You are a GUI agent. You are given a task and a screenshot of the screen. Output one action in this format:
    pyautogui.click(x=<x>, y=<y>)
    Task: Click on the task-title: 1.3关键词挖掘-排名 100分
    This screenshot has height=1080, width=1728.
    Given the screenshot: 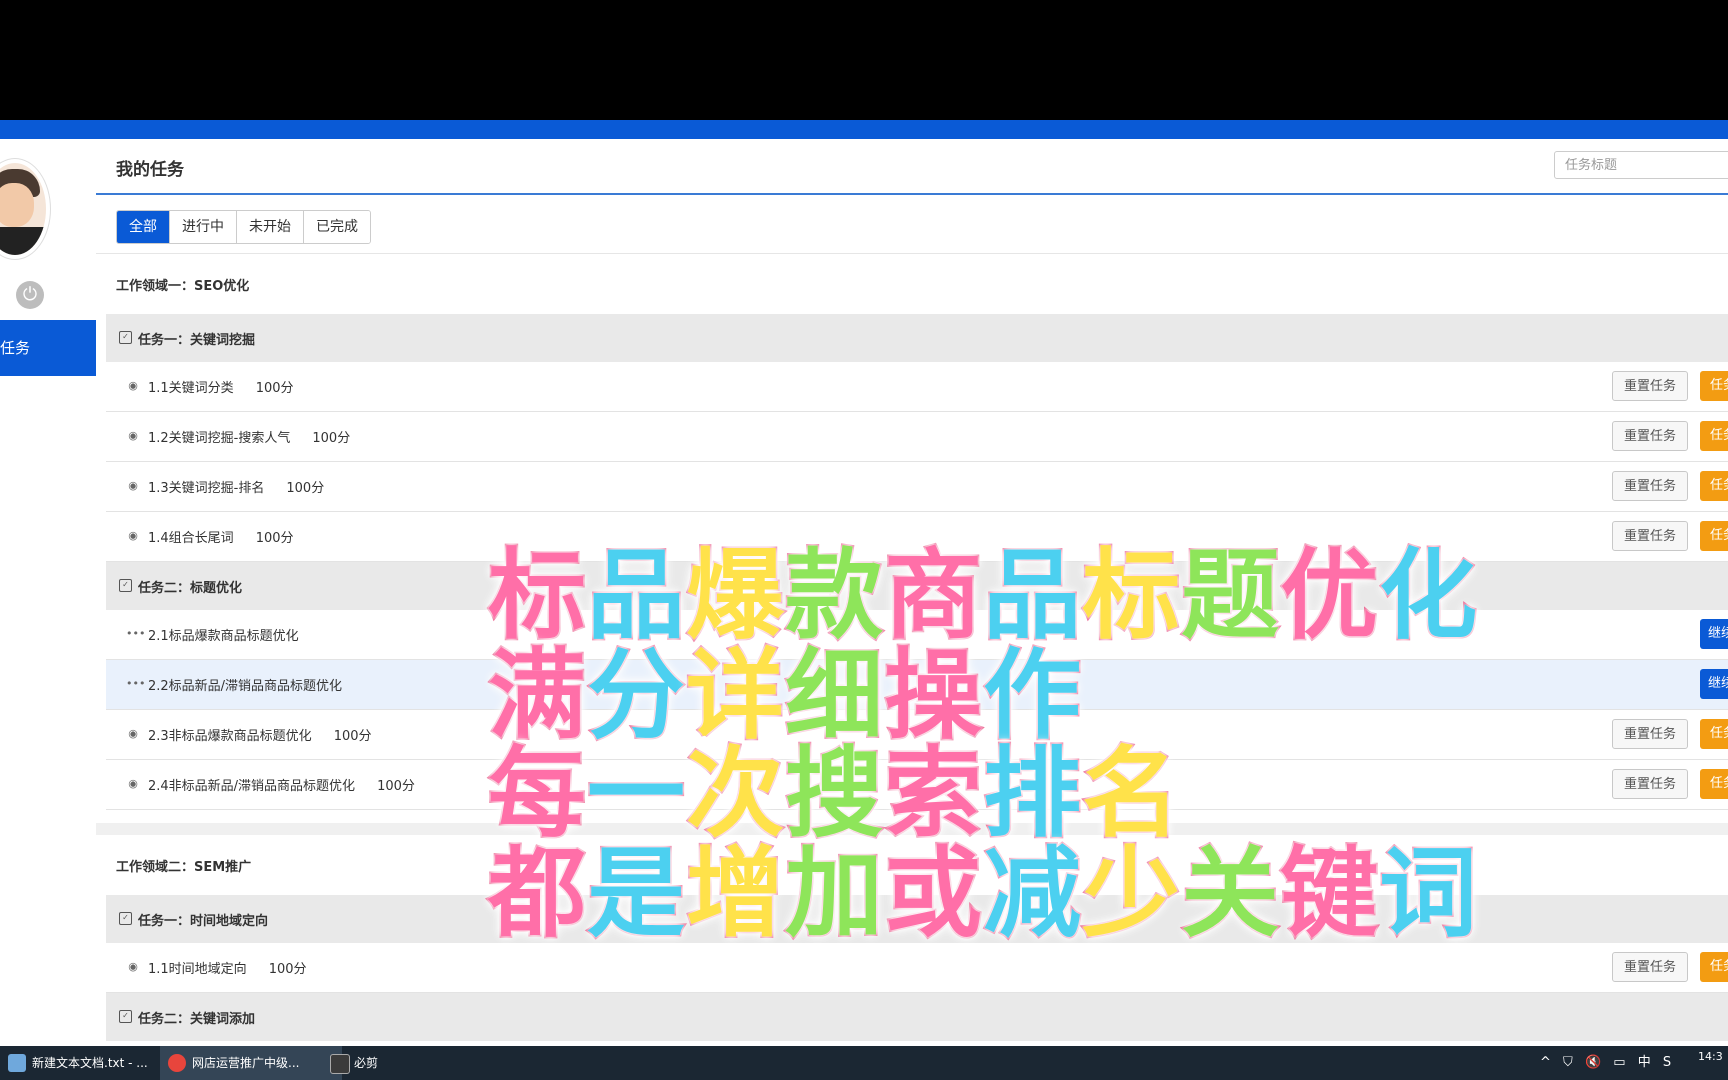 What is the action you would take?
    pyautogui.click(x=236, y=488)
    